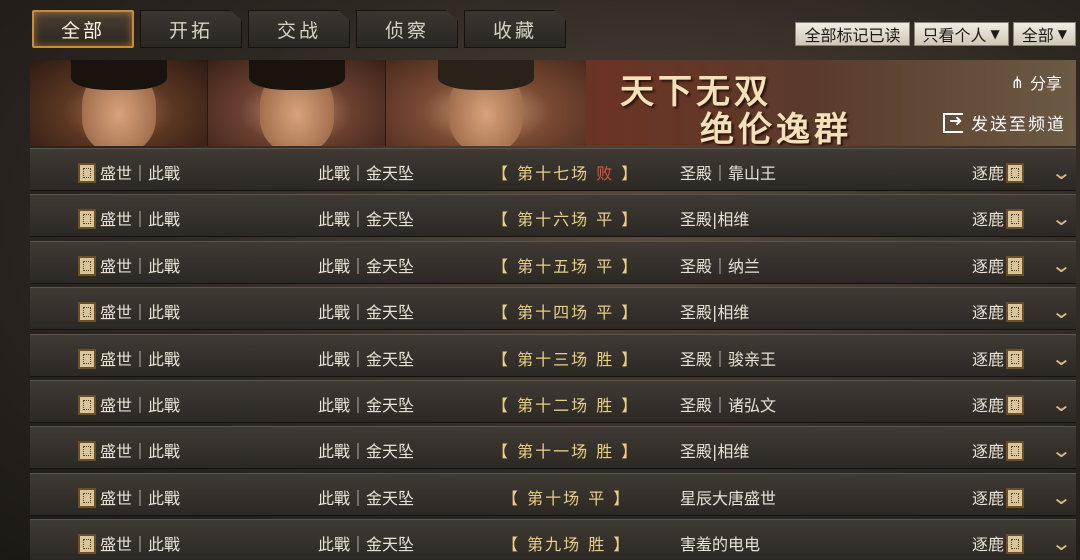 The height and width of the screenshot is (560, 1080). I want to click on battle-report-row: 盛世｜此戰 此戰｜金天坠 【 第十二场 胜 】 圣殿｜诸弘文 逐鹿 ⌄, so click(553, 401).